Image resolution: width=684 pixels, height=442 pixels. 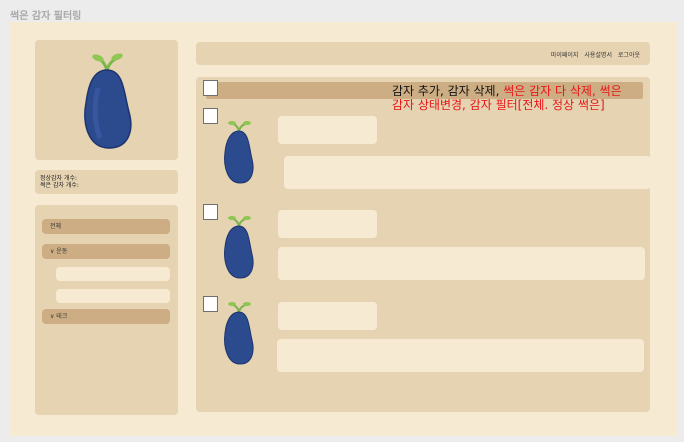 I want to click on header-links: 마이페이지 사용설명서 로그아웃, so click(x=593, y=54).